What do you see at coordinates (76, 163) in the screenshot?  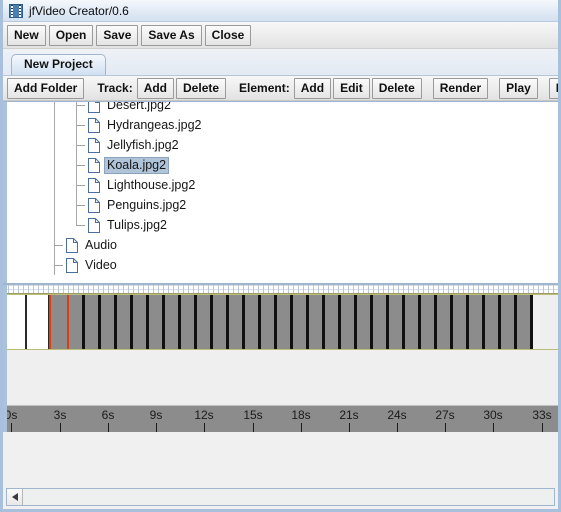 I see `tree-connector-line` at bounding box center [76, 163].